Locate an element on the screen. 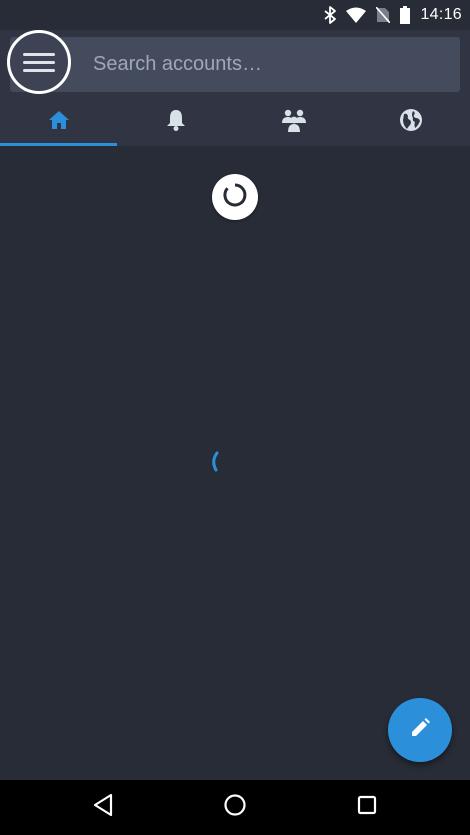 This screenshot has height=835, width=470. loading-spinner-icon is located at coordinates (215, 464).